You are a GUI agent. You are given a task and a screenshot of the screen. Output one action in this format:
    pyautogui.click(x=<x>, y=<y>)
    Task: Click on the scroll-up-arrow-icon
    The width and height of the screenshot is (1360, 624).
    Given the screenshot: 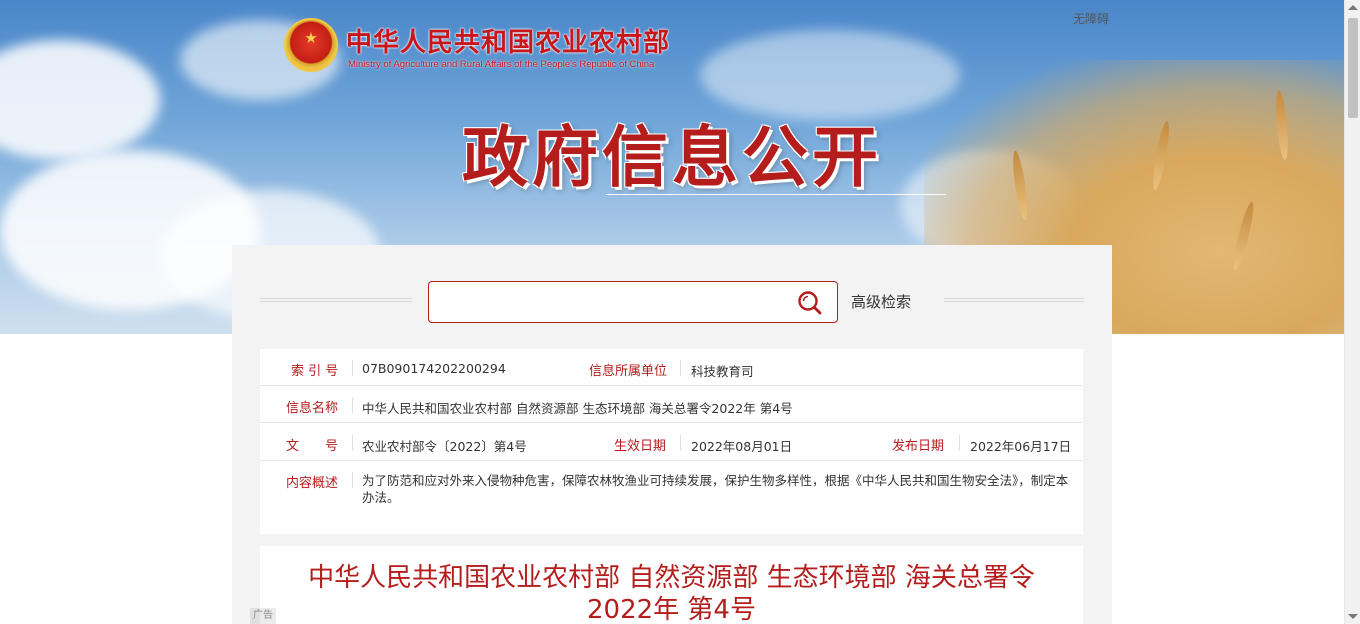 What is the action you would take?
    pyautogui.click(x=1353, y=7)
    